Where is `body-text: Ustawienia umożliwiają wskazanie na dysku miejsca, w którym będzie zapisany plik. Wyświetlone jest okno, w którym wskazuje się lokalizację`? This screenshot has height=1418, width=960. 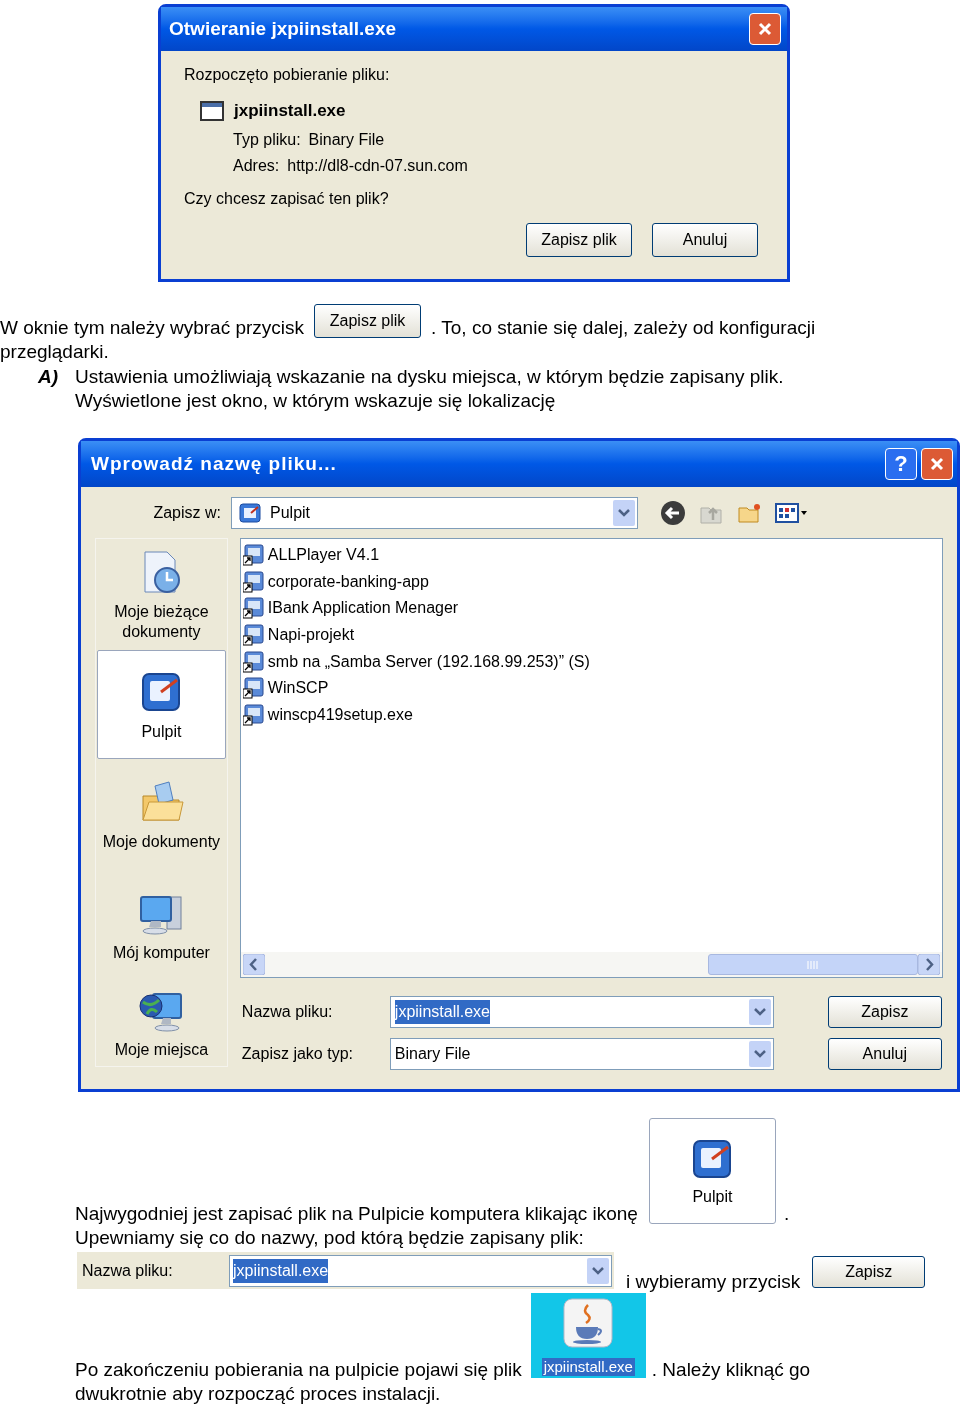 body-text: Ustawienia umożliwiają wskazanie na dysku miejsca, w którym będzie zapisany plik. Wyświetlone jest okno, w którym wskazuje się lokalizację is located at coordinates (430, 389).